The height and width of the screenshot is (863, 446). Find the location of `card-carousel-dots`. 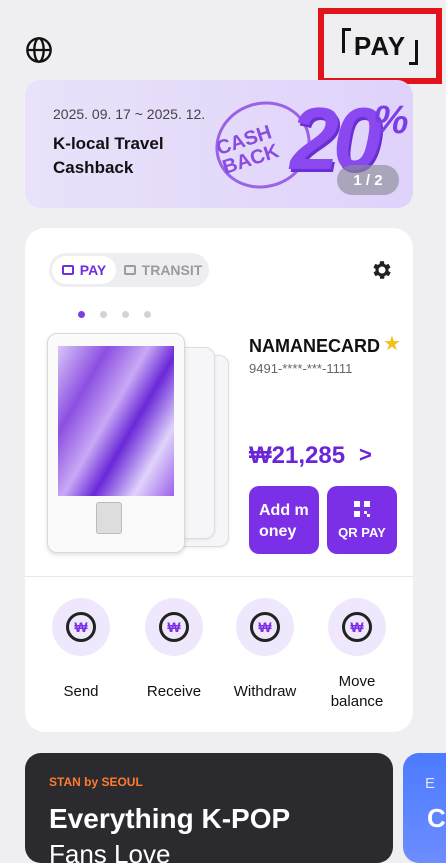

card-carousel-dots is located at coordinates (114, 314).